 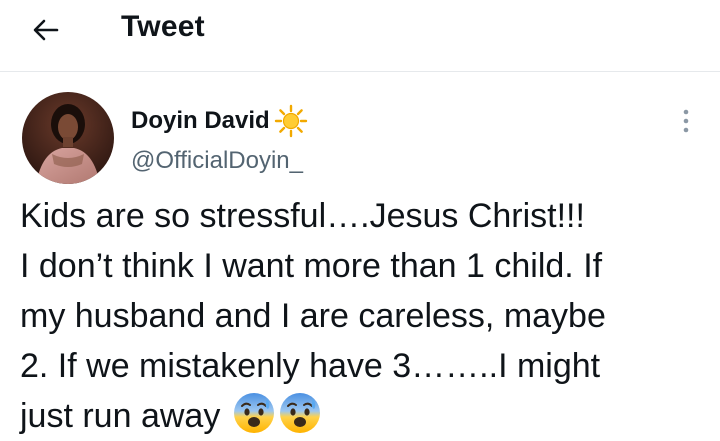 I want to click on page-title: Tweet, so click(x=163, y=26).